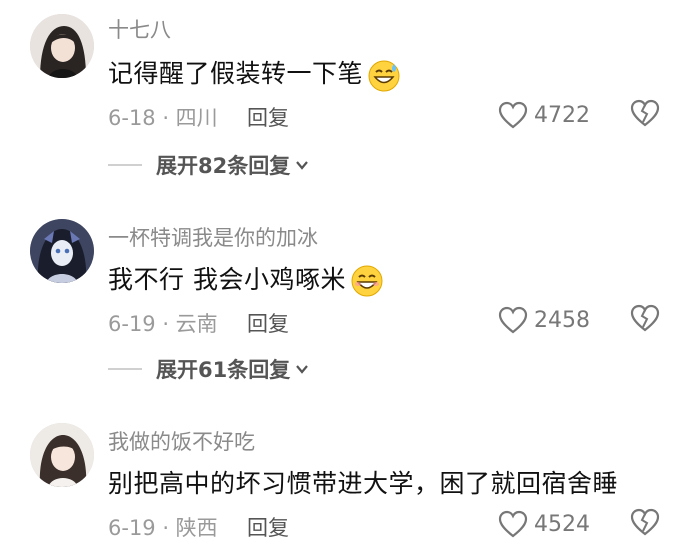  I want to click on comment-meta: 6-19 · 陕西, so click(163, 528).